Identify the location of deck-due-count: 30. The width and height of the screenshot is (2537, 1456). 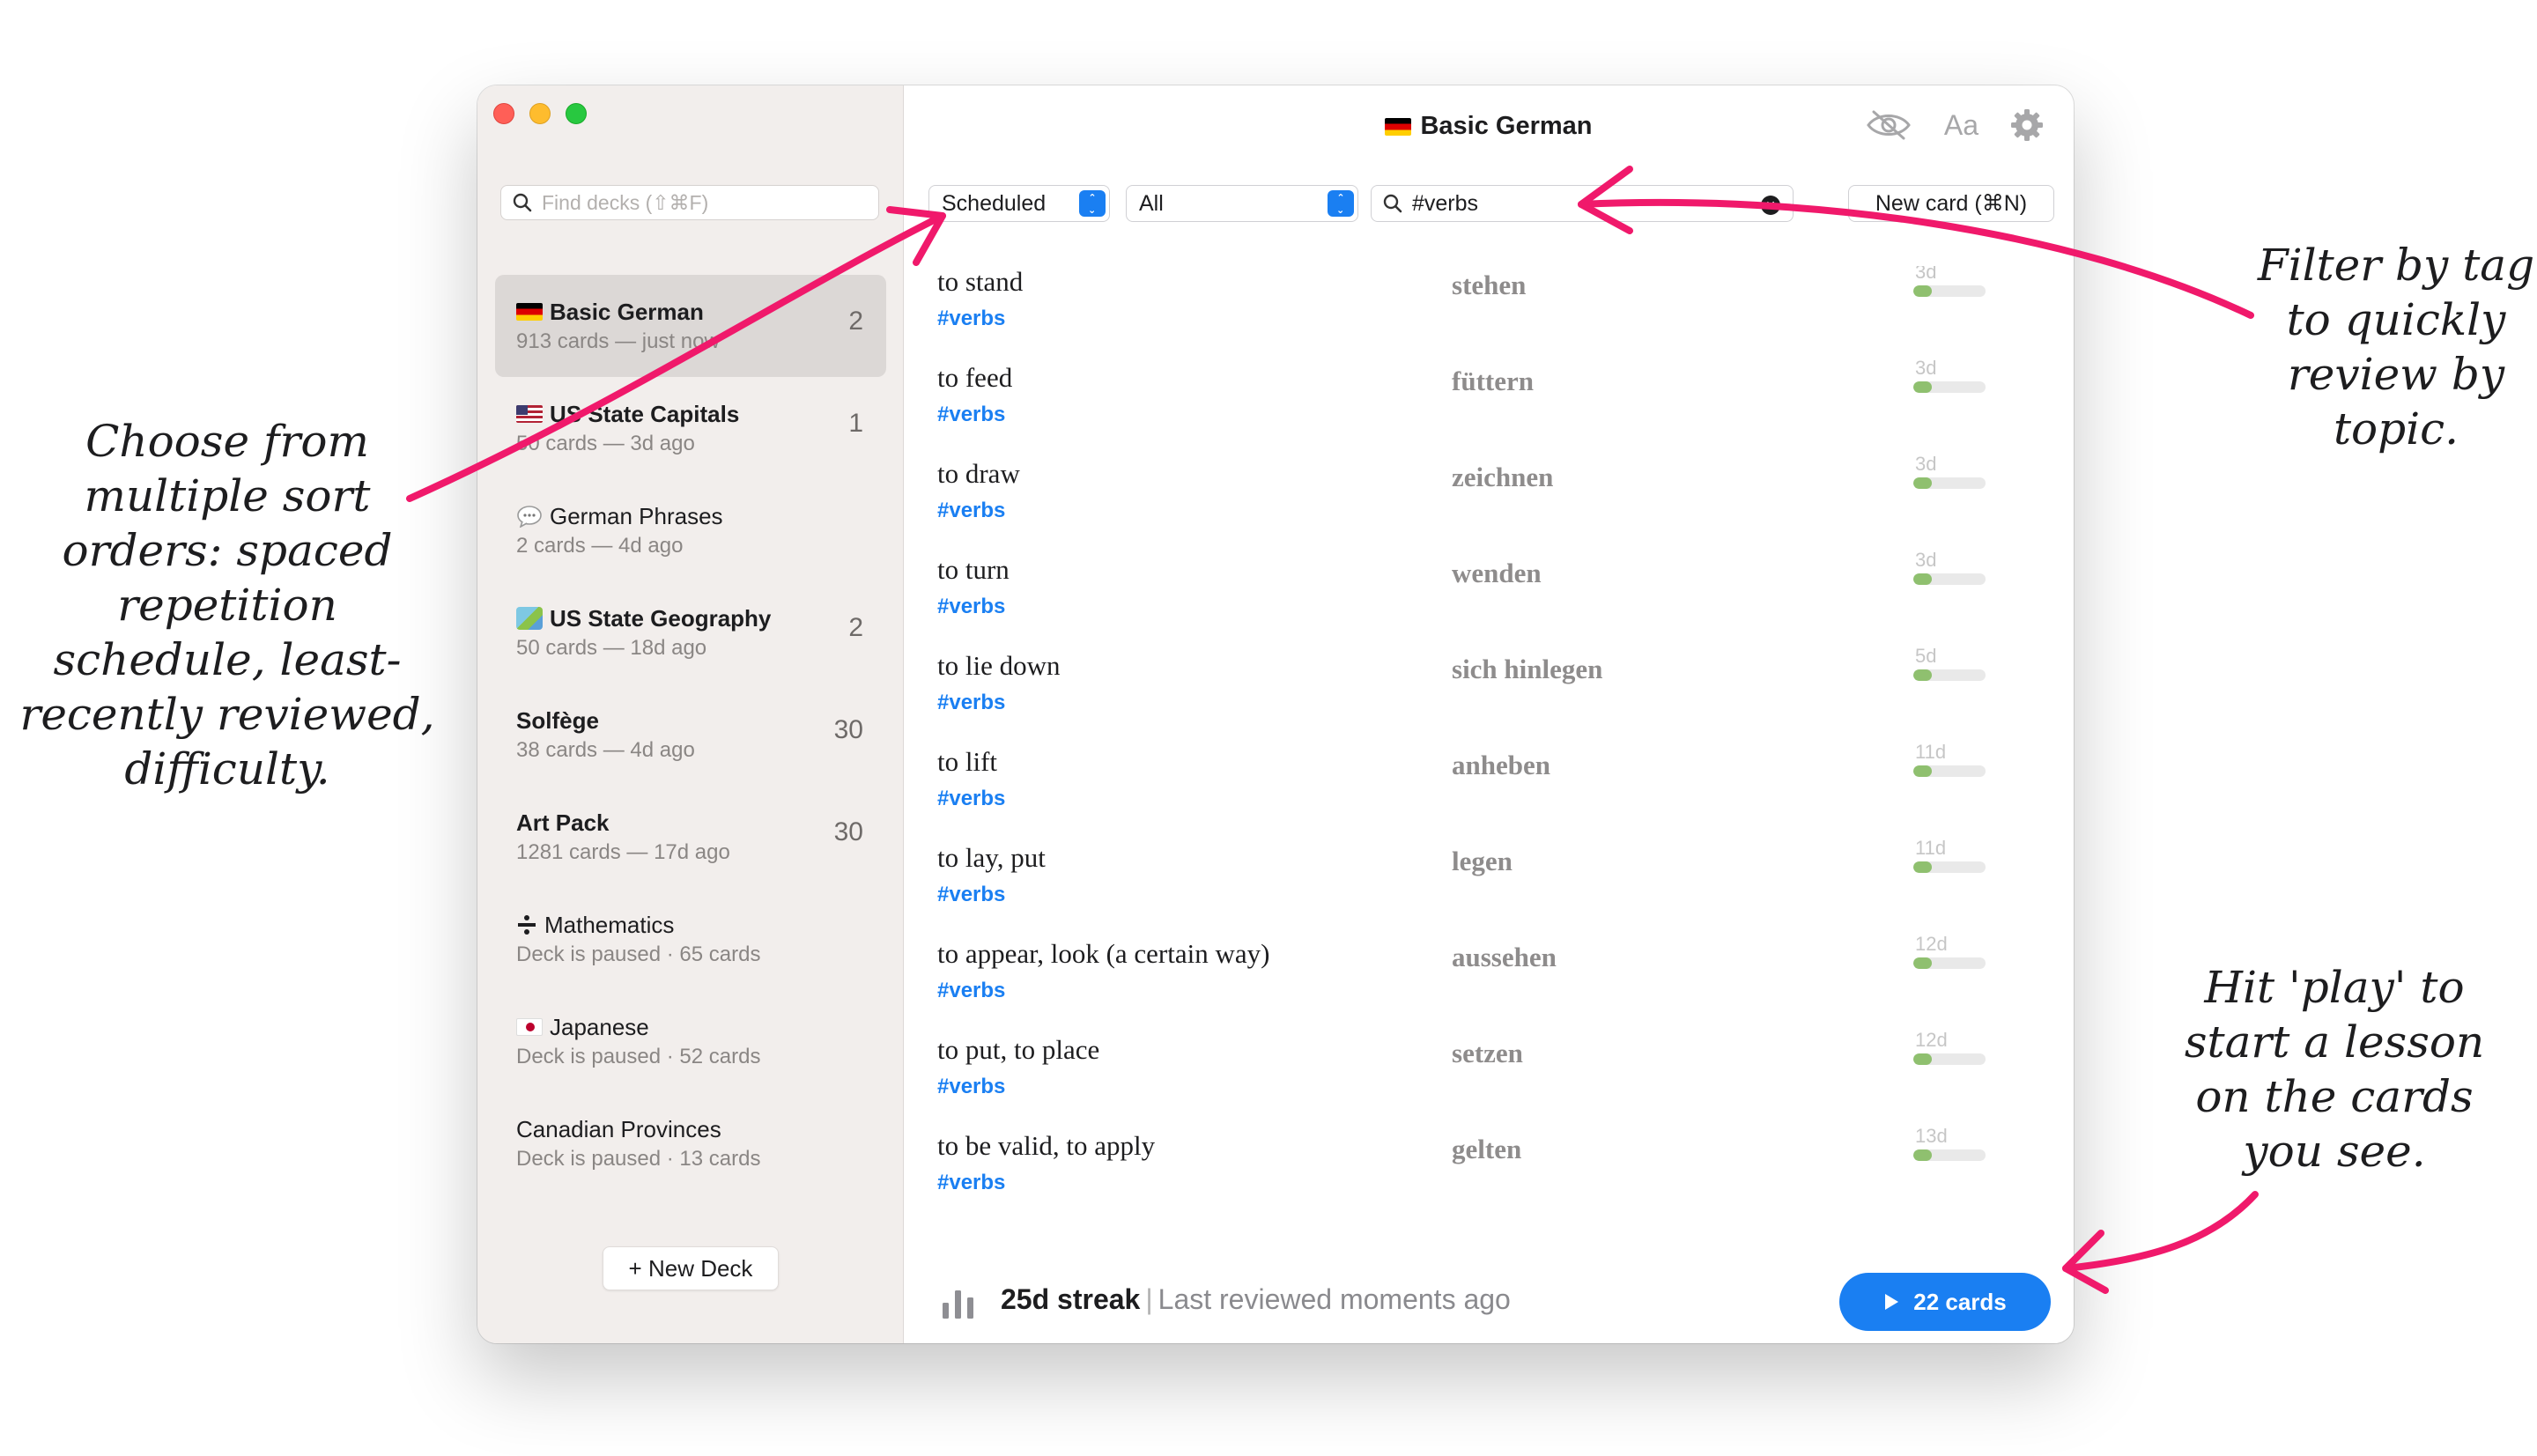
(848, 729).